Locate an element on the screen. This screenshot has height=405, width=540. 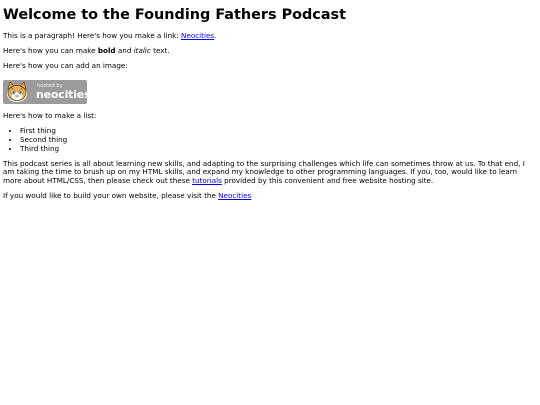
italic-text: italic is located at coordinates (142, 51).